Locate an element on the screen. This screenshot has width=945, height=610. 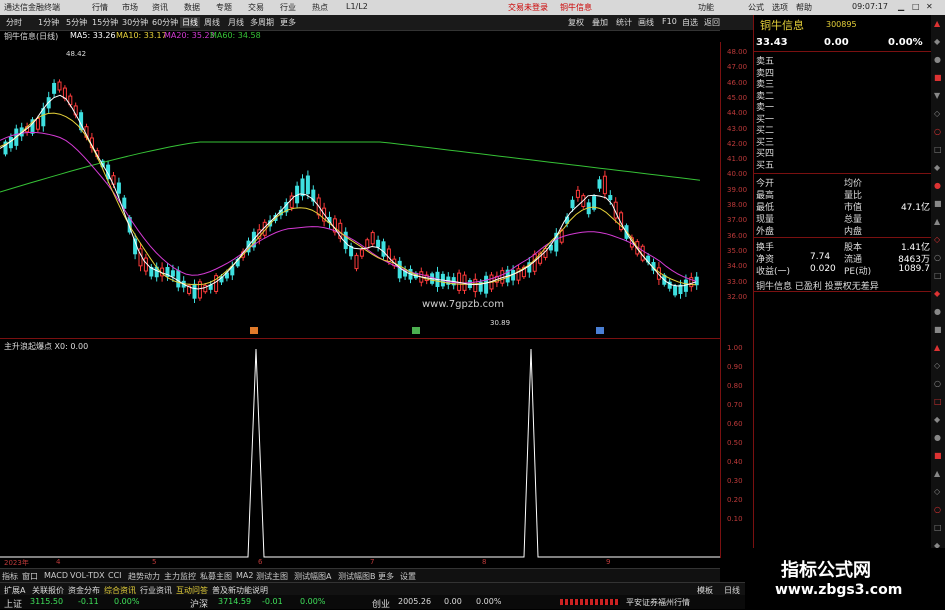
indicator-tab: 设置 is located at coordinates (408, 576).